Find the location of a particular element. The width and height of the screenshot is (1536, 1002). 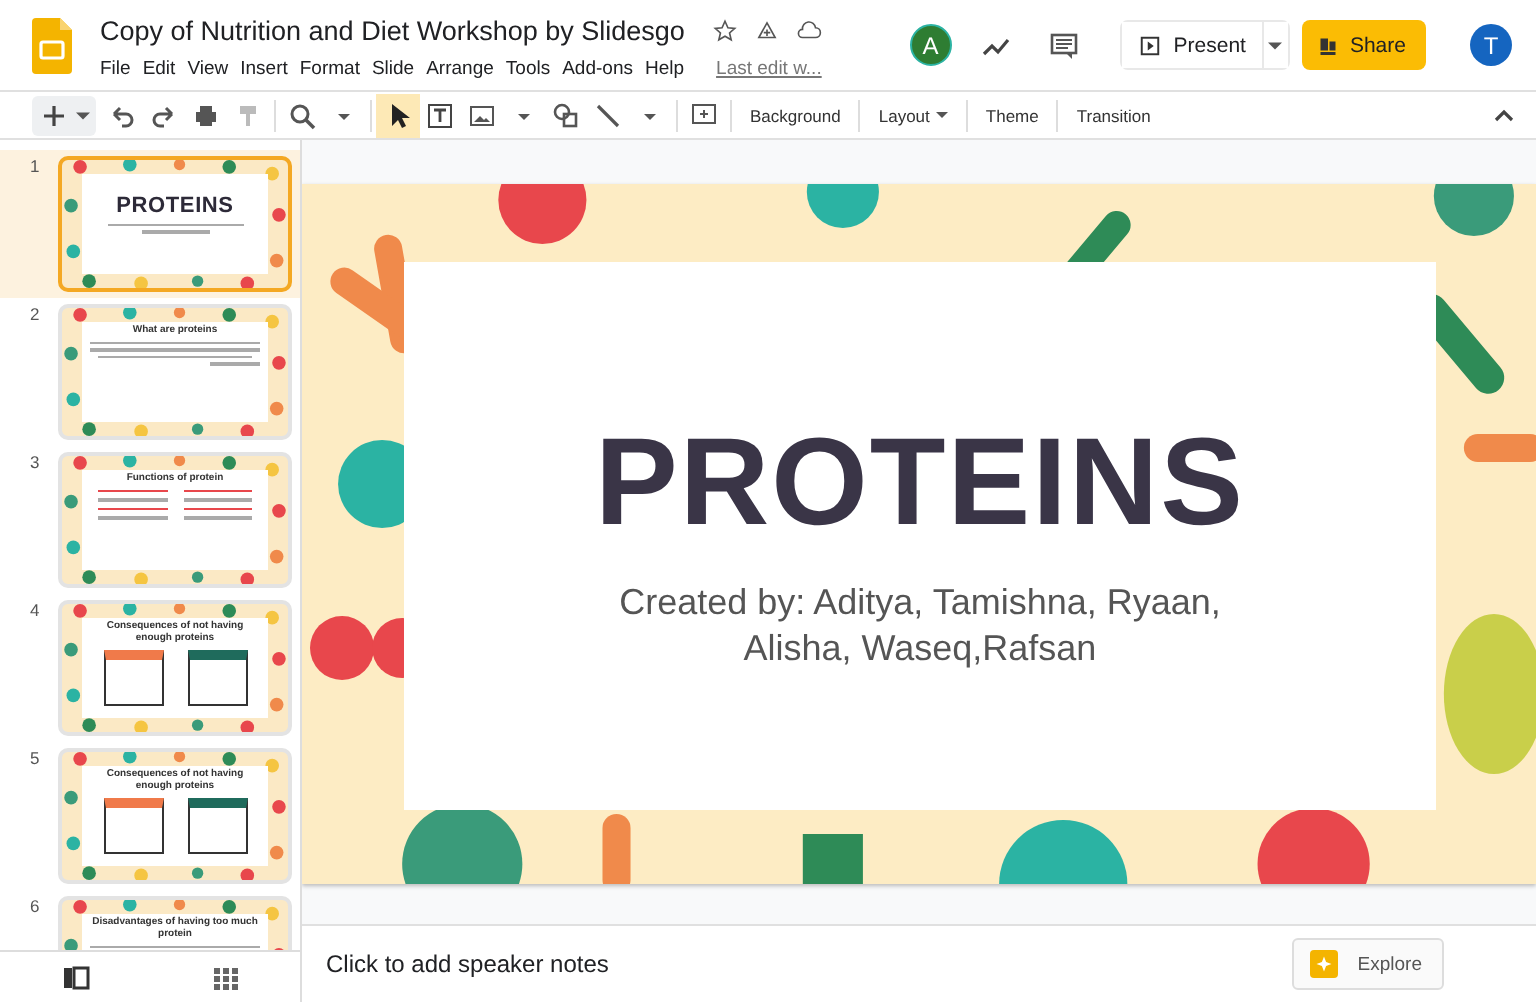

slide-number: 6 is located at coordinates (36, 906).